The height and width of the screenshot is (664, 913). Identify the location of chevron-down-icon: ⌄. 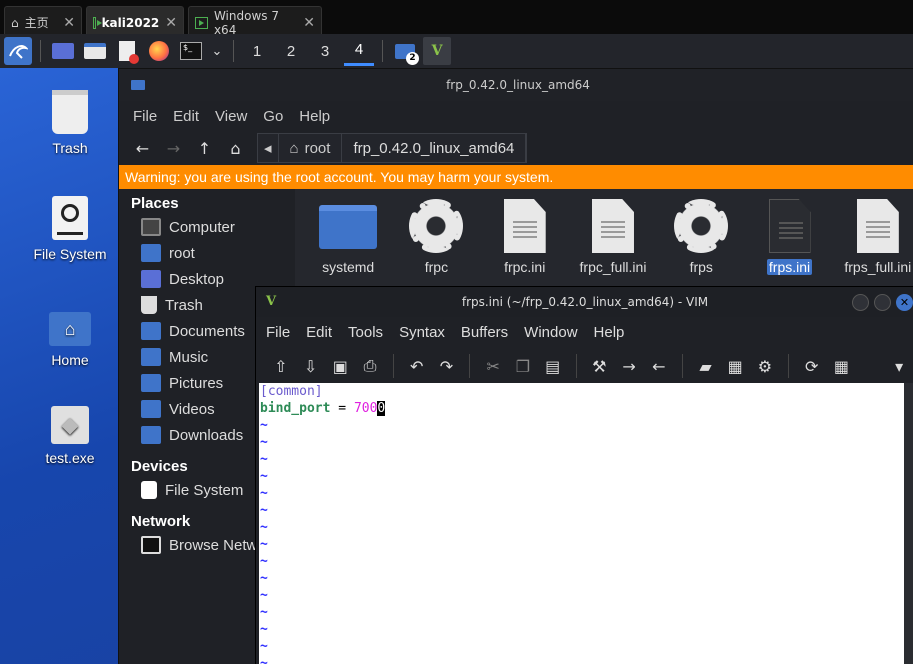
(217, 51).